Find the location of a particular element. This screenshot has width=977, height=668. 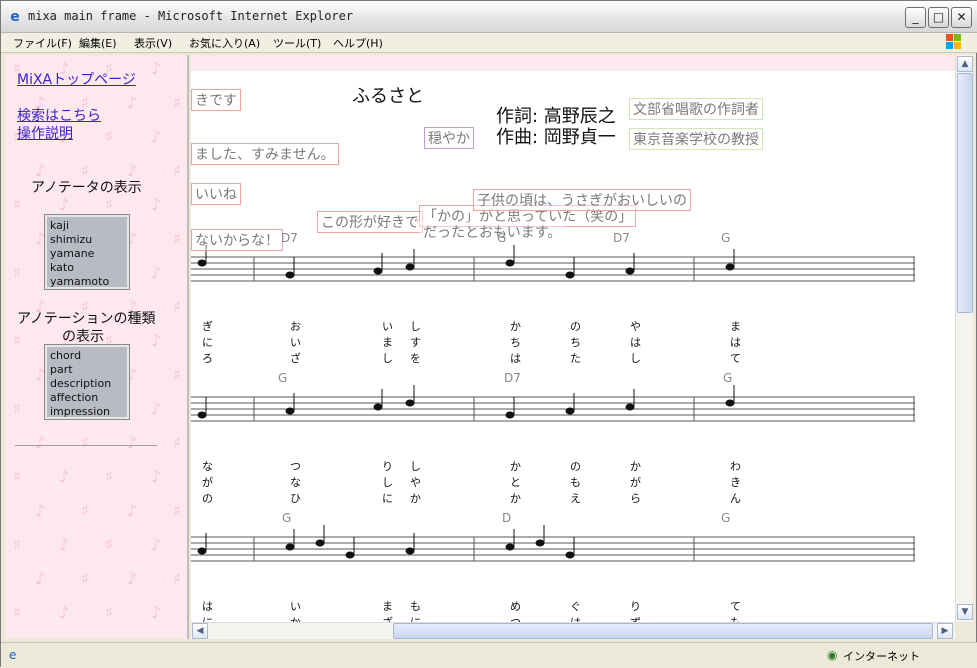

composer: 作曲: 岡野貞一 is located at coordinates (556, 137).